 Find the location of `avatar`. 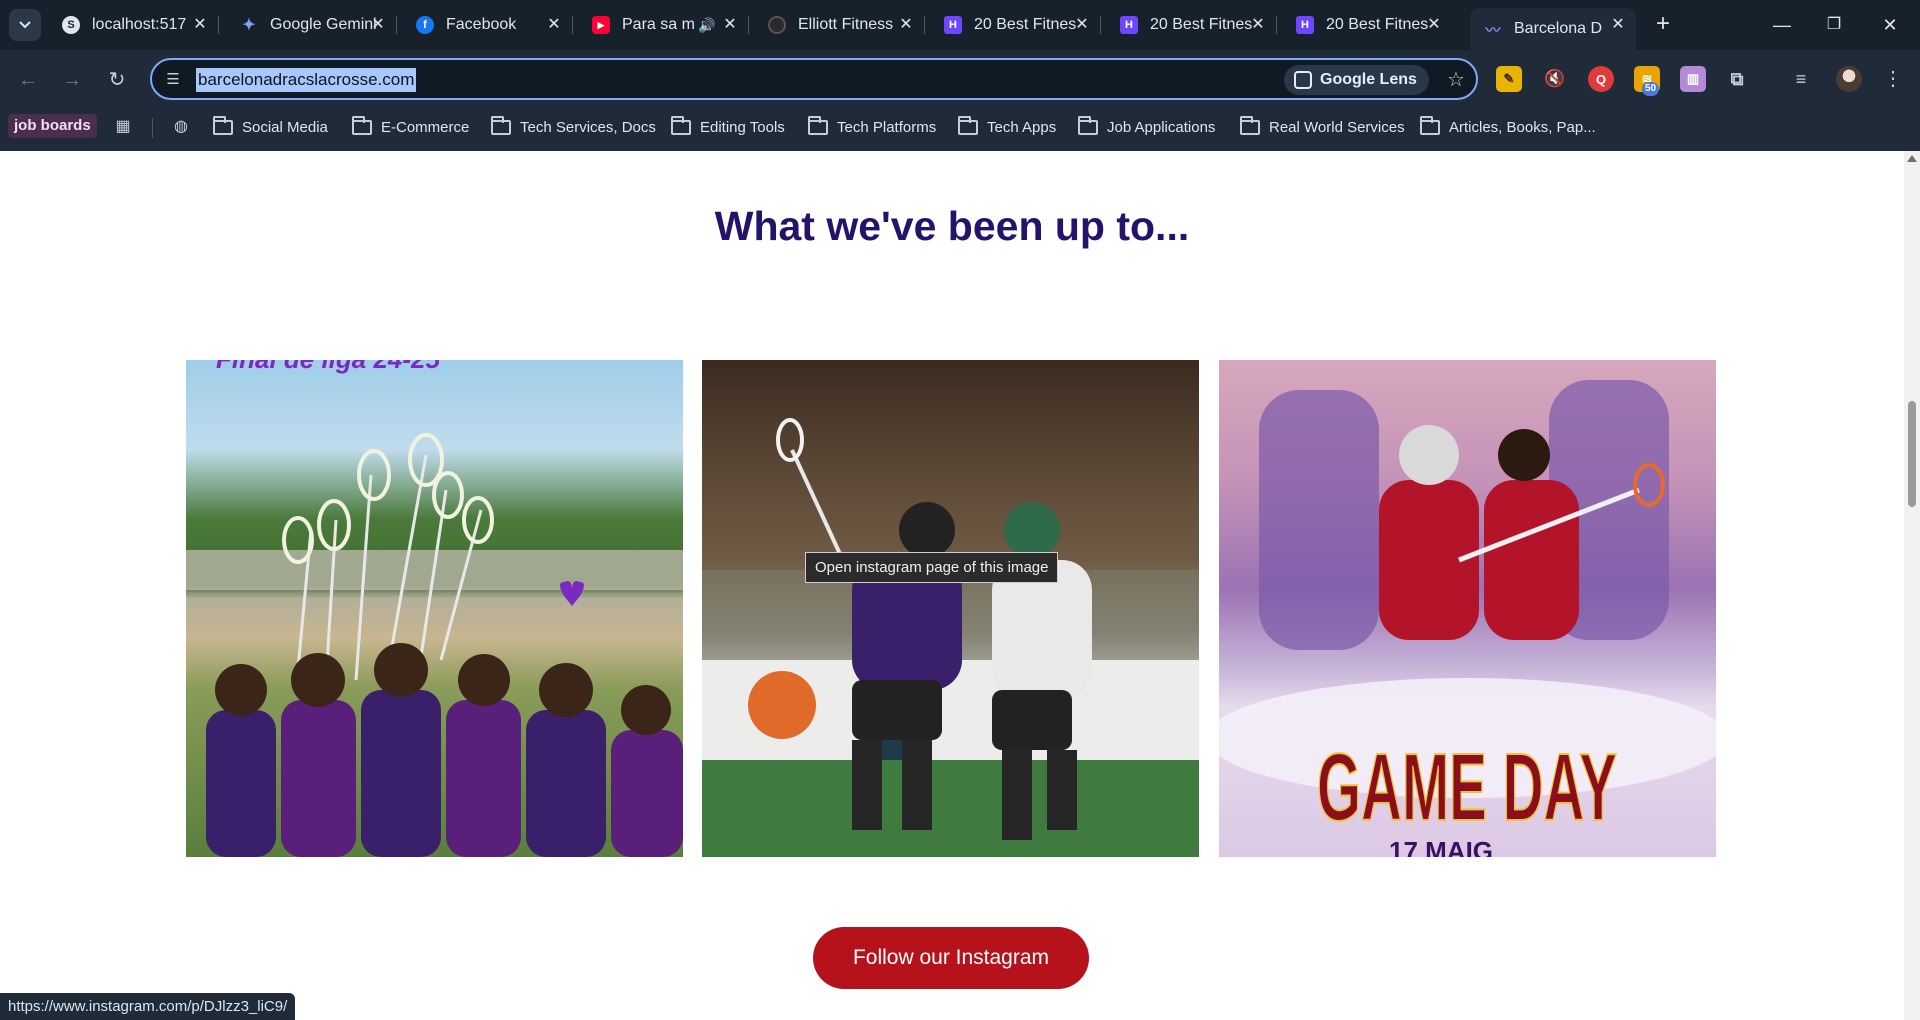

avatar is located at coordinates (1849, 79).